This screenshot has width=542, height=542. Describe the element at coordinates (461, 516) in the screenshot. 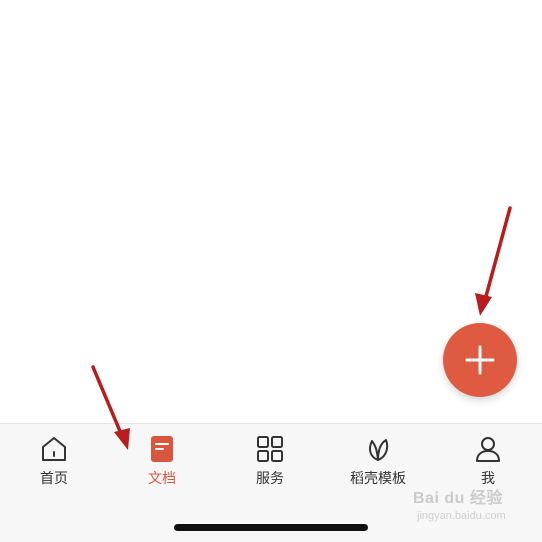

I see `watermark-url: jingyan.baidu.com` at that location.